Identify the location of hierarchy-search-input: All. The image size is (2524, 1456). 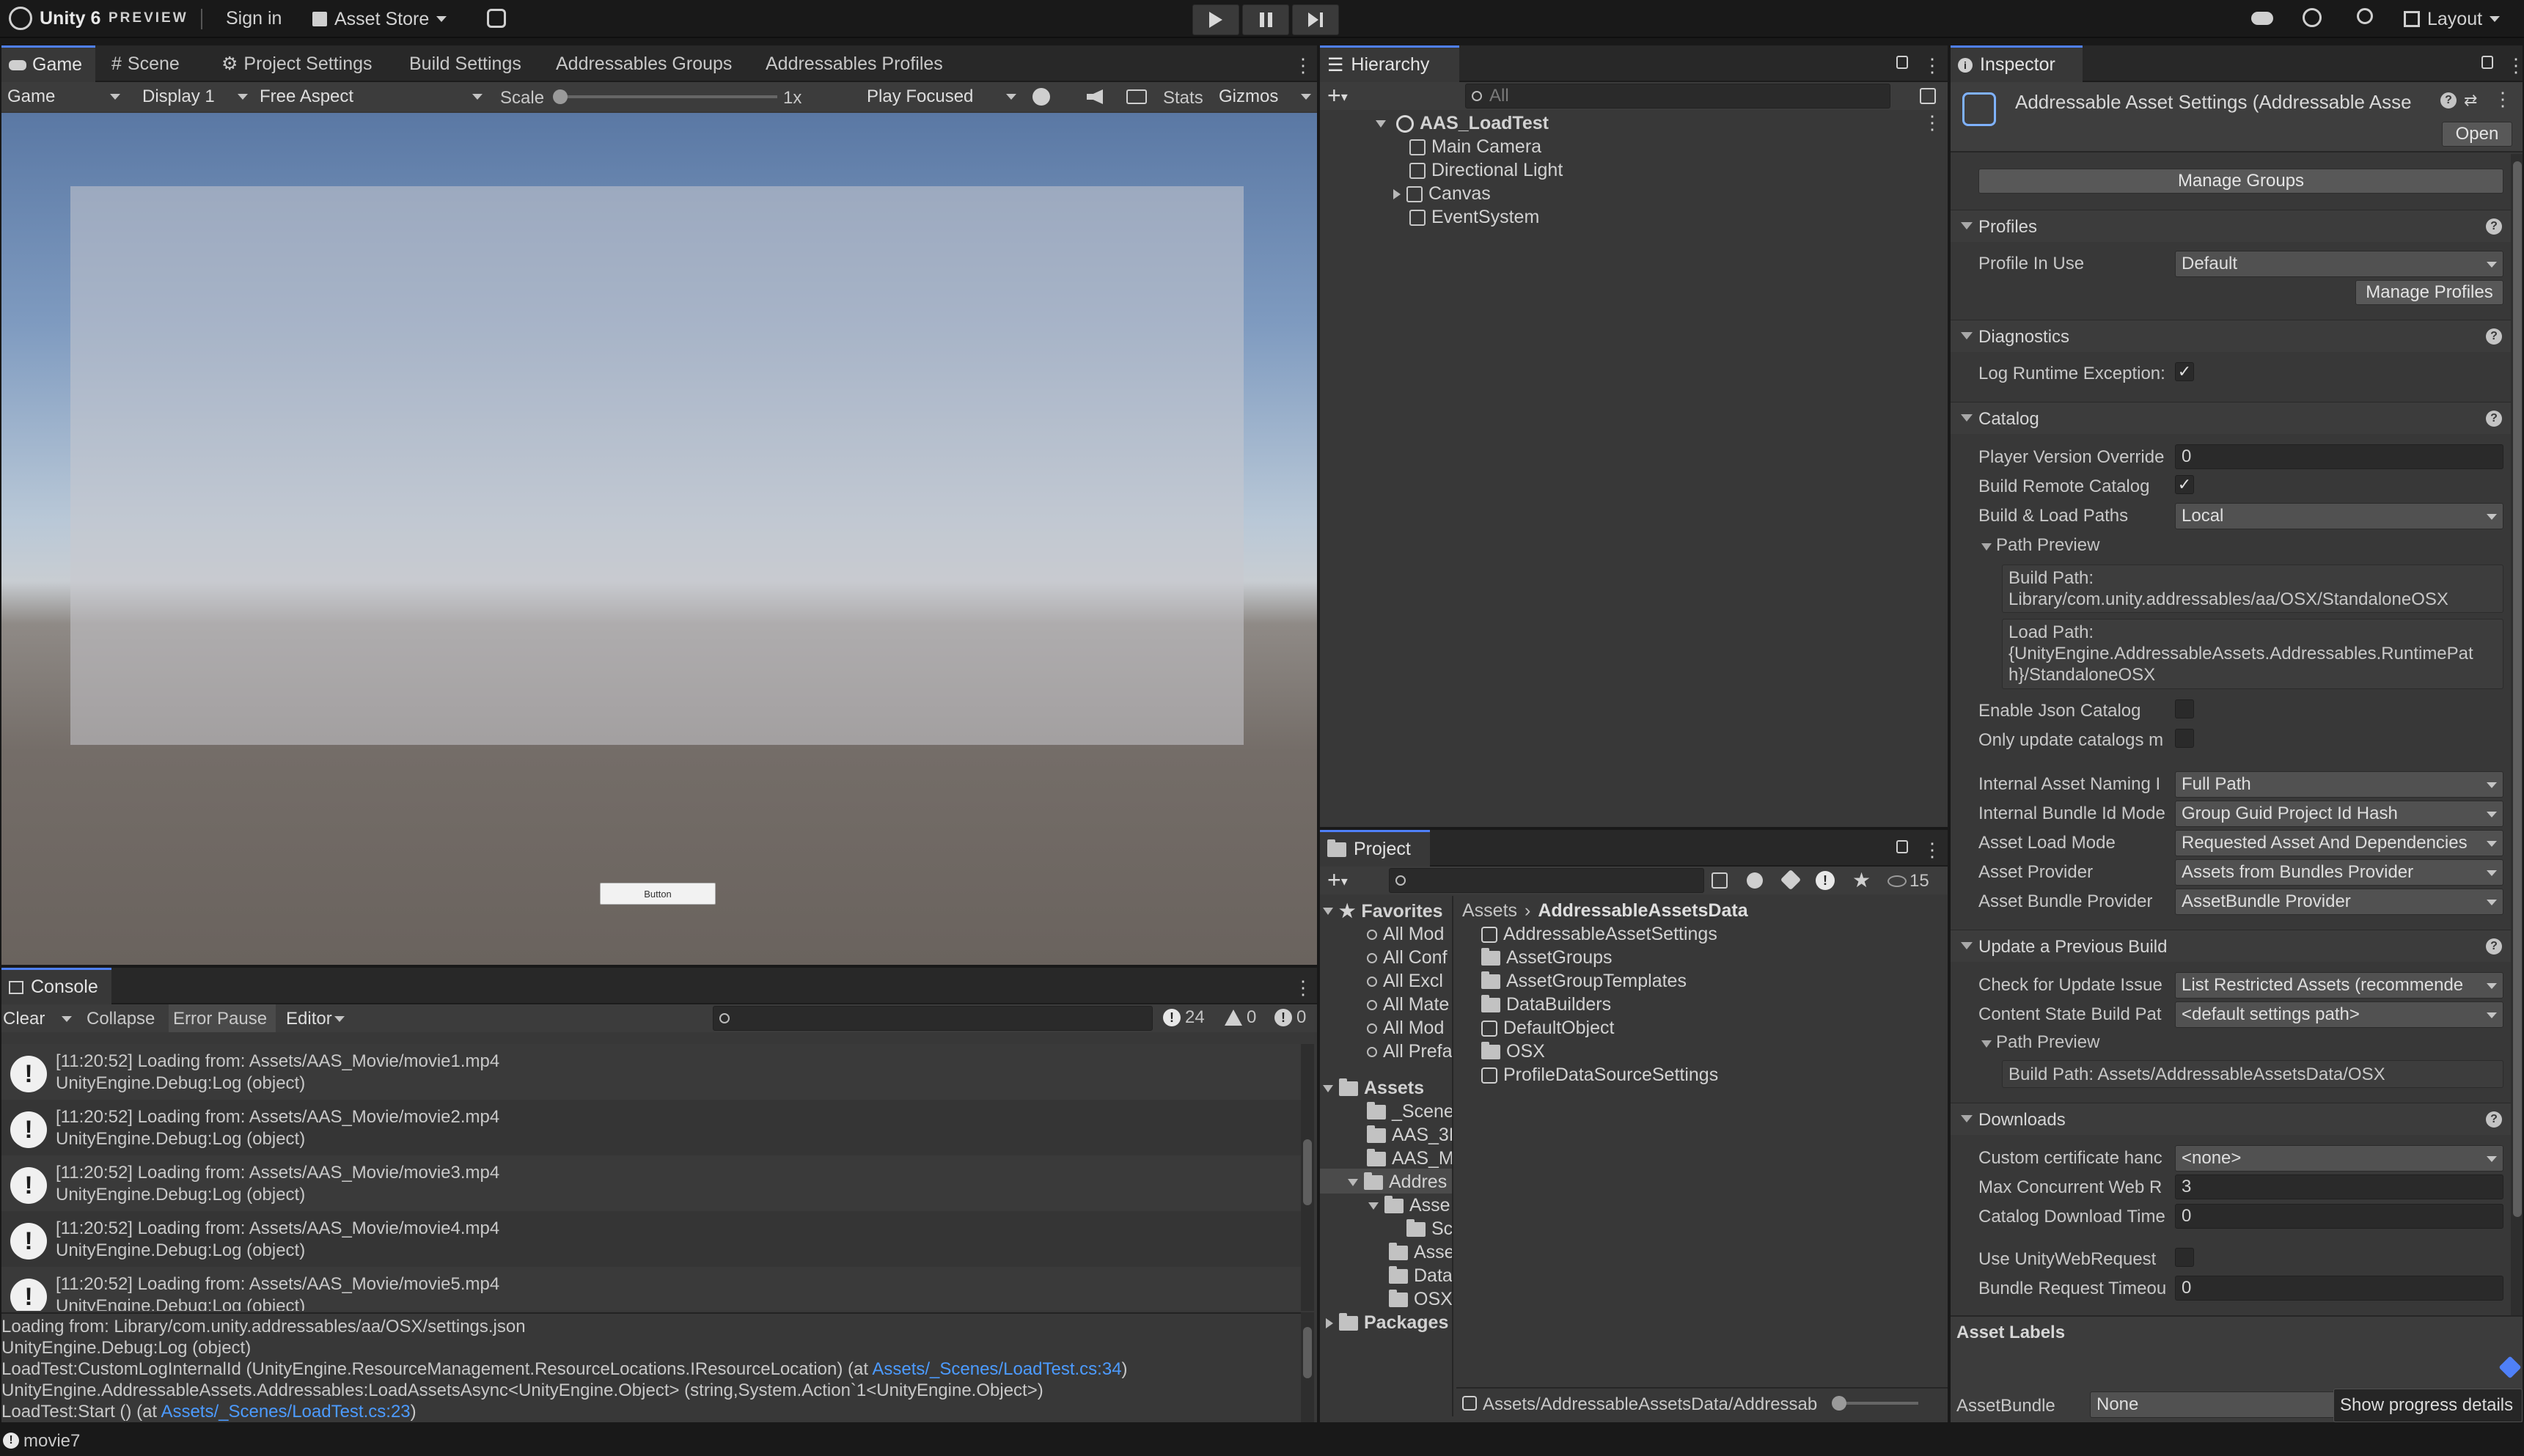
(1678, 96).